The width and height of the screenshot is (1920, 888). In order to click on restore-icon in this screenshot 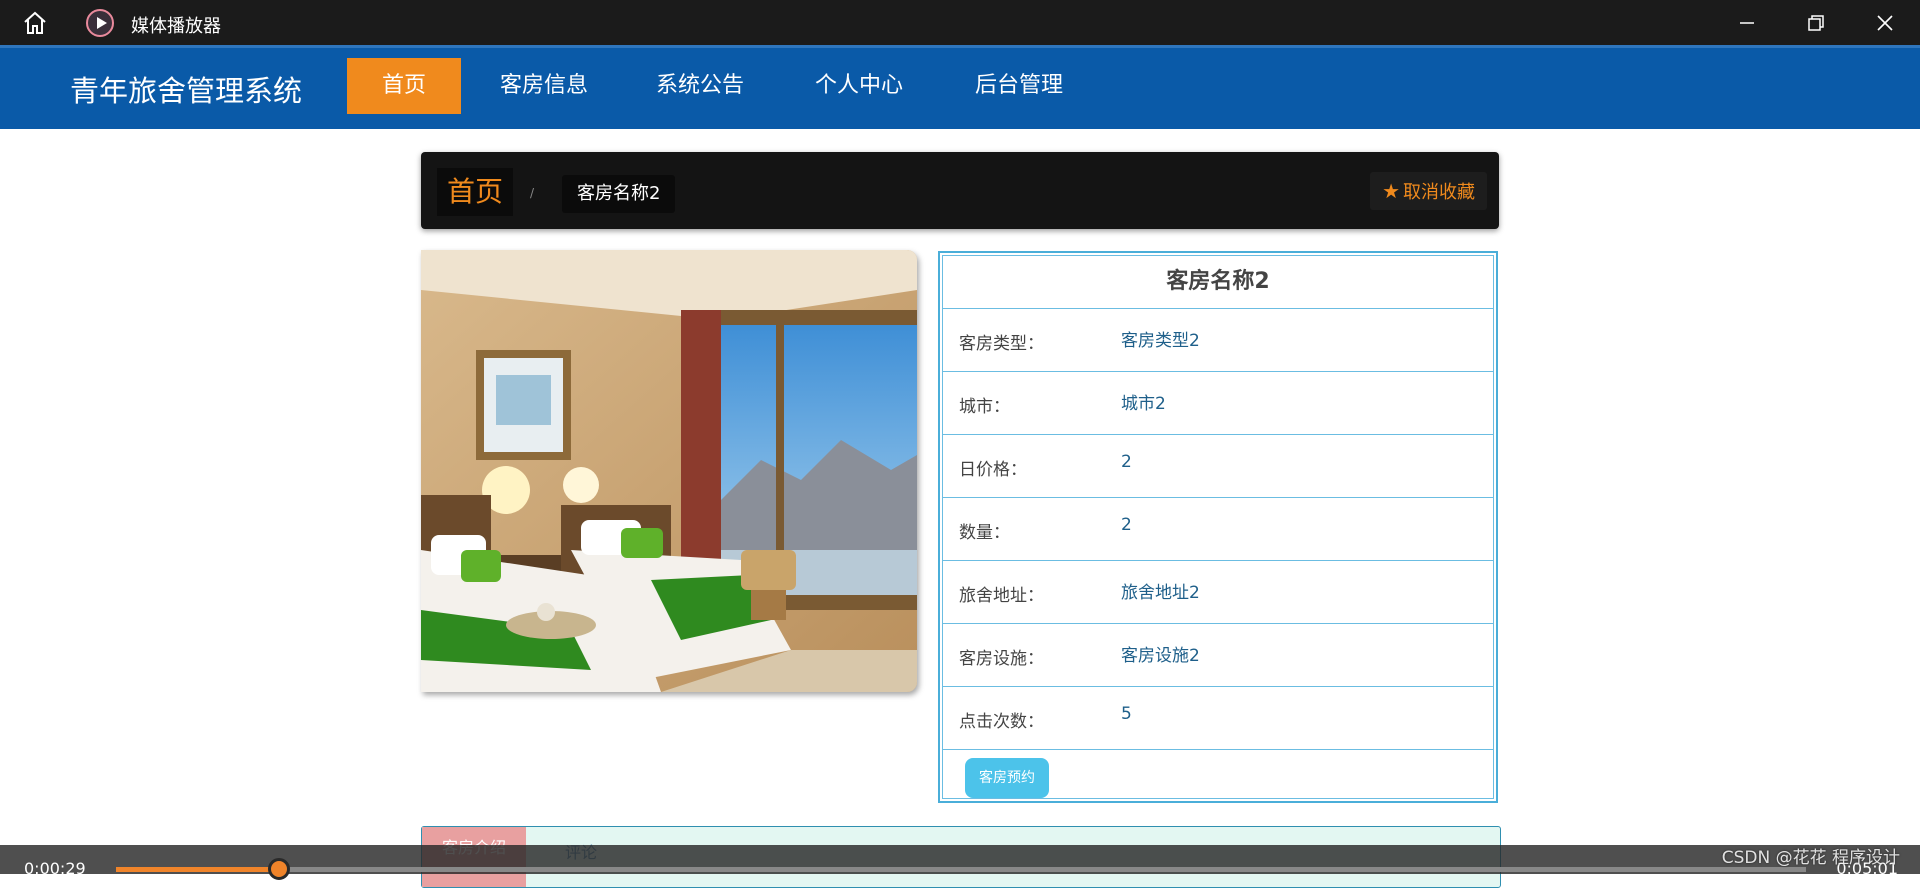, I will do `click(1816, 23)`.